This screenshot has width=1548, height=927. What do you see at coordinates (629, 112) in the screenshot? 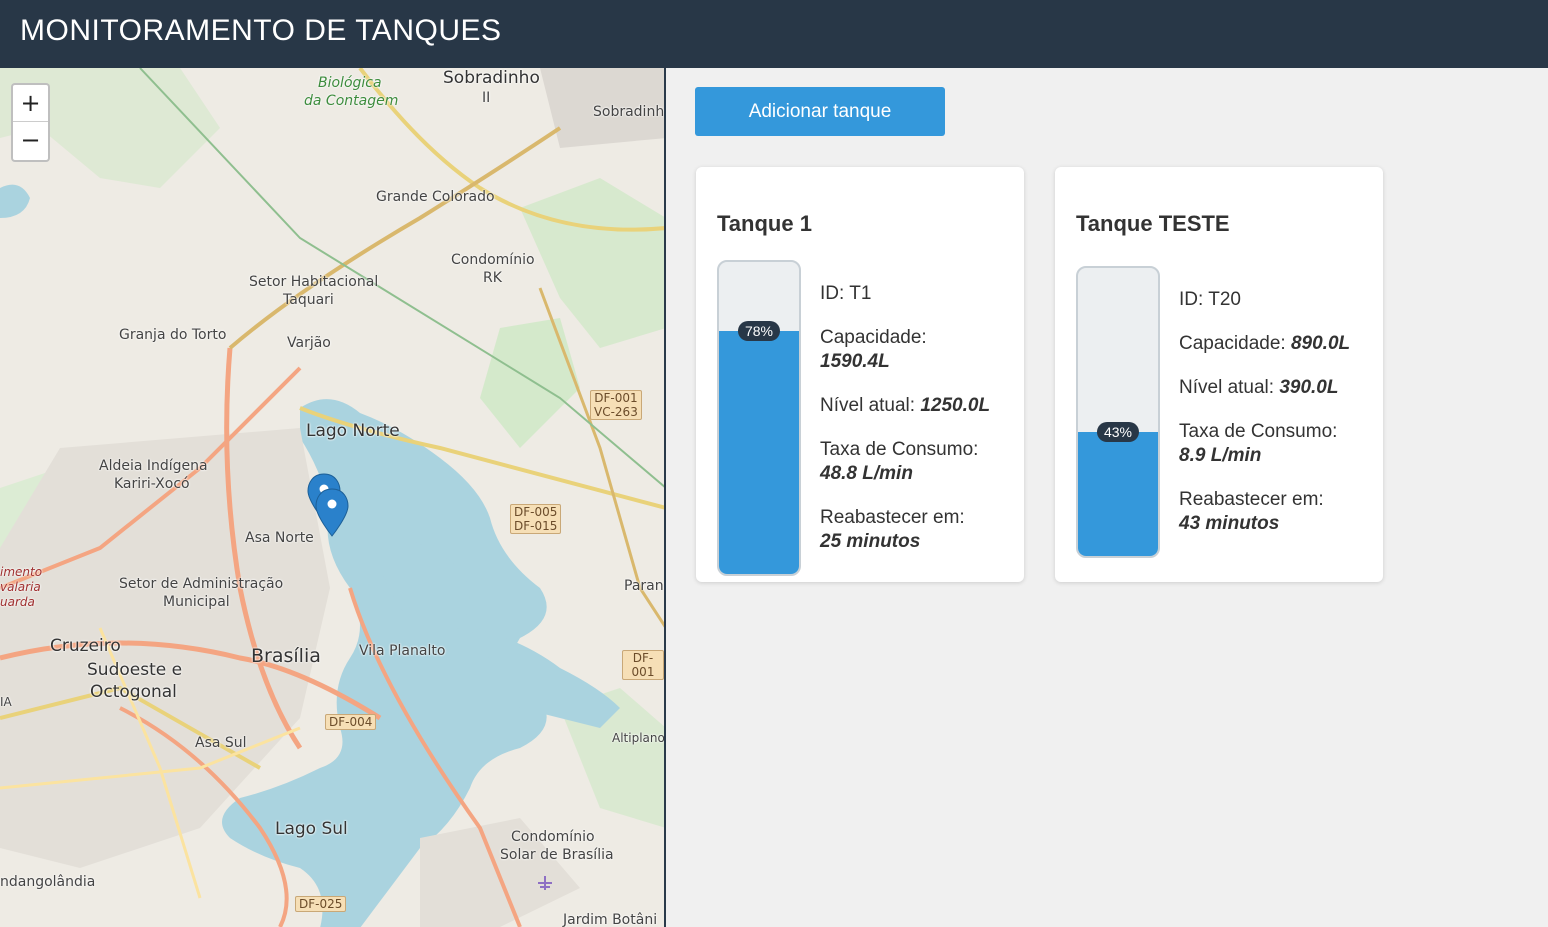
I see `map-label-sobradinho: Sobradinh` at bounding box center [629, 112].